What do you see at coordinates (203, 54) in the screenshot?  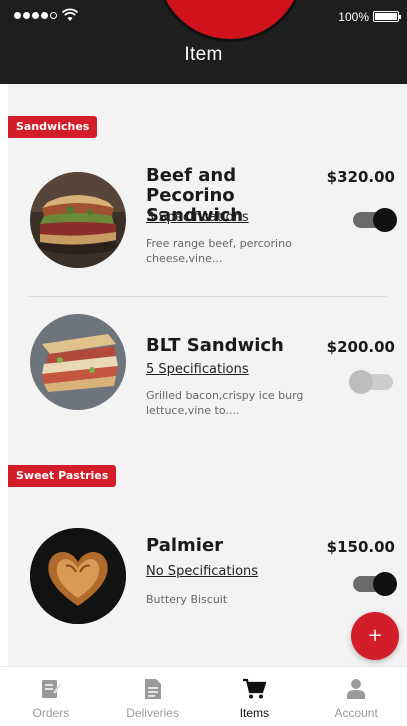 I see `page-title: Item` at bounding box center [203, 54].